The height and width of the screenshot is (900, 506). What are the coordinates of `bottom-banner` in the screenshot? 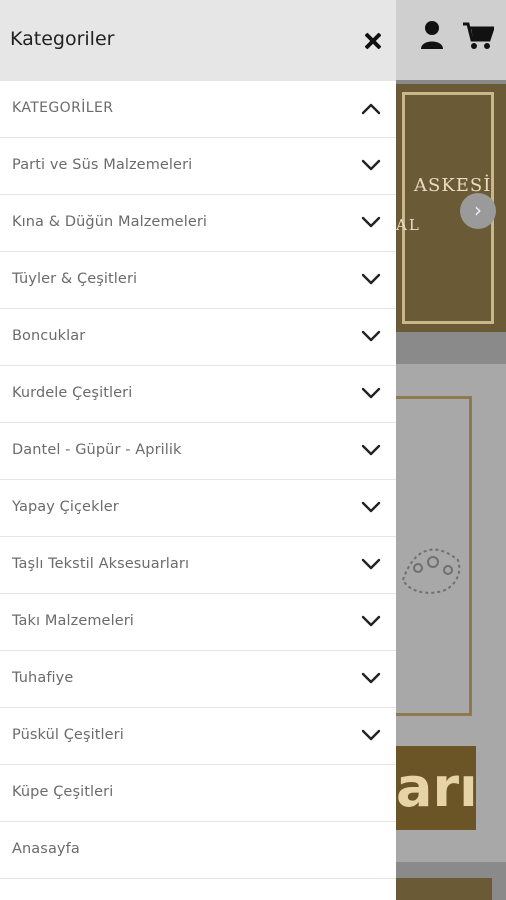 It's located at (444, 889).